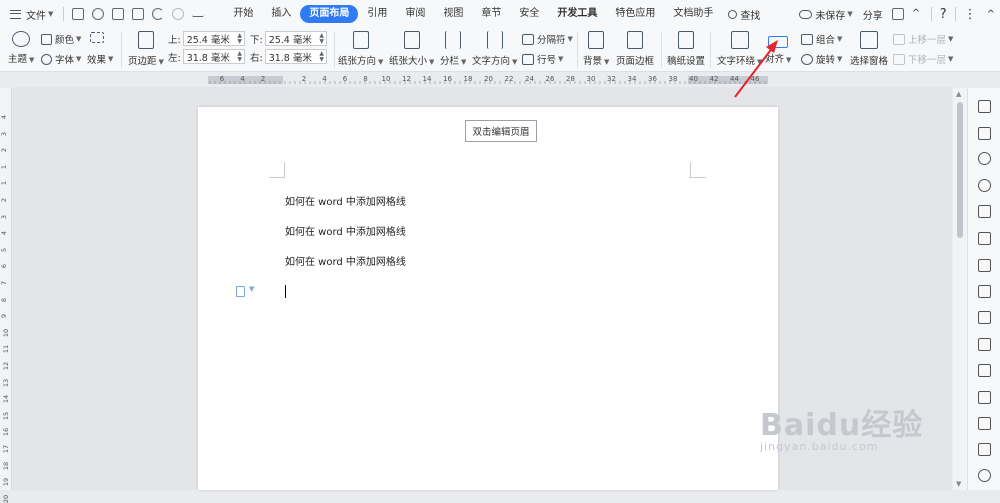 The height and width of the screenshot is (503, 1000). Describe the element at coordinates (984, 185) in the screenshot. I see `shapes-icon` at that location.